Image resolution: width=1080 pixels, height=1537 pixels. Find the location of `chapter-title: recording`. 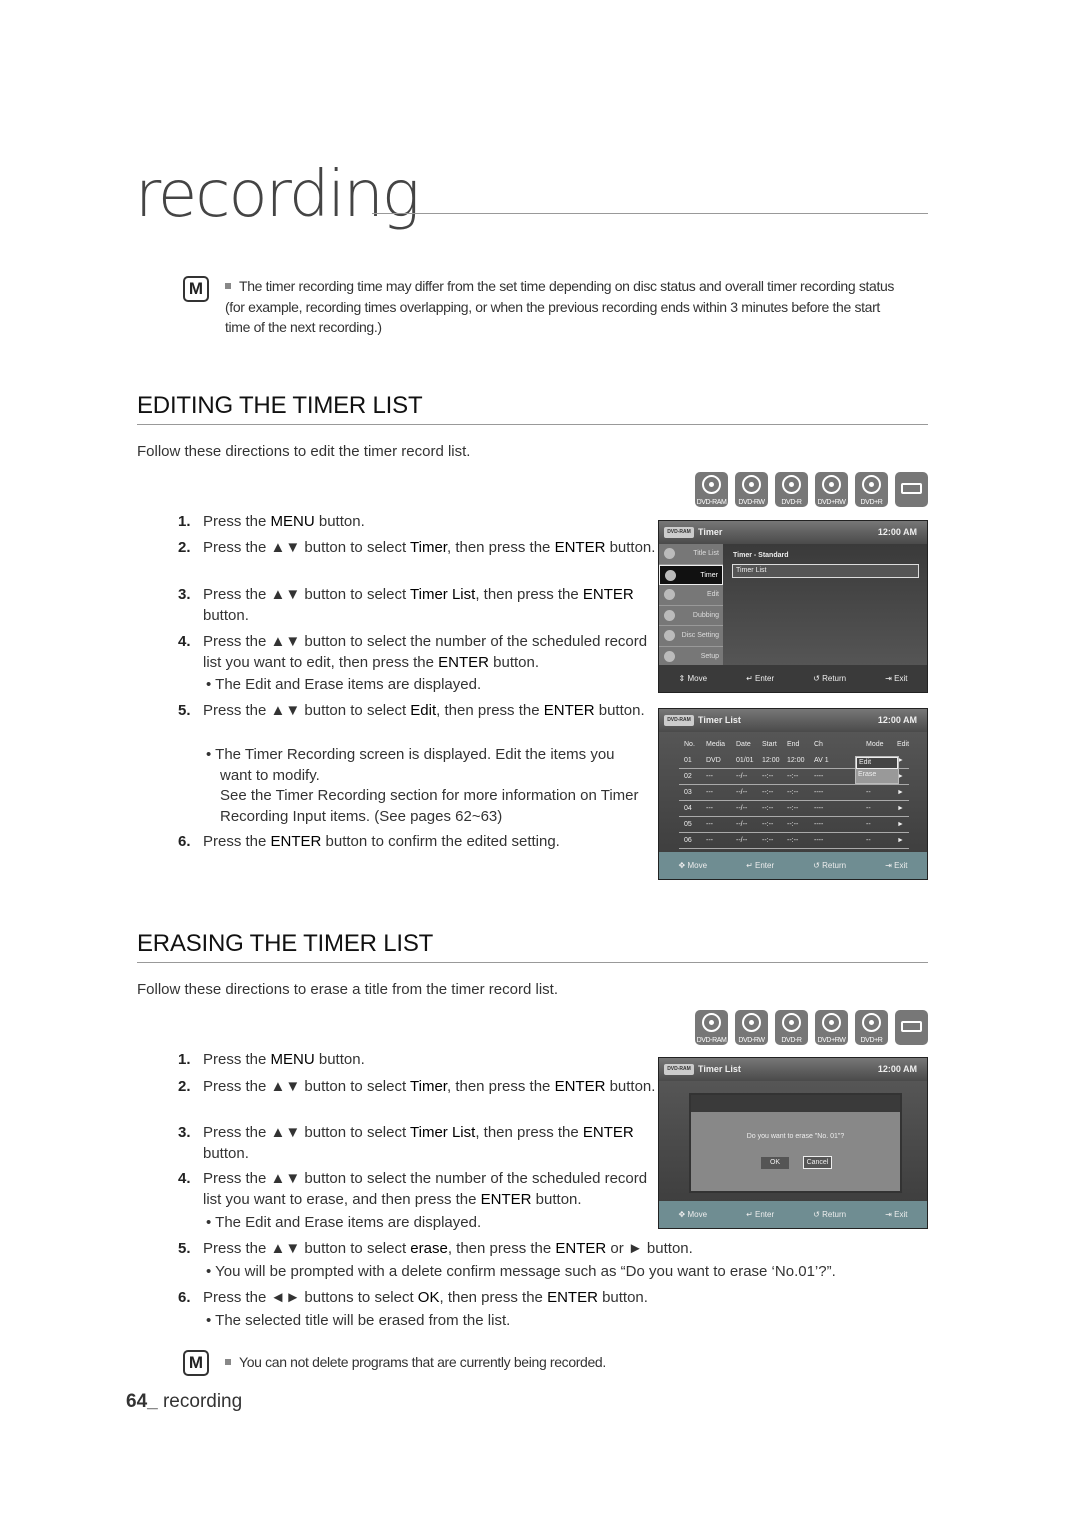

chapter-title: recording is located at coordinates (277, 195).